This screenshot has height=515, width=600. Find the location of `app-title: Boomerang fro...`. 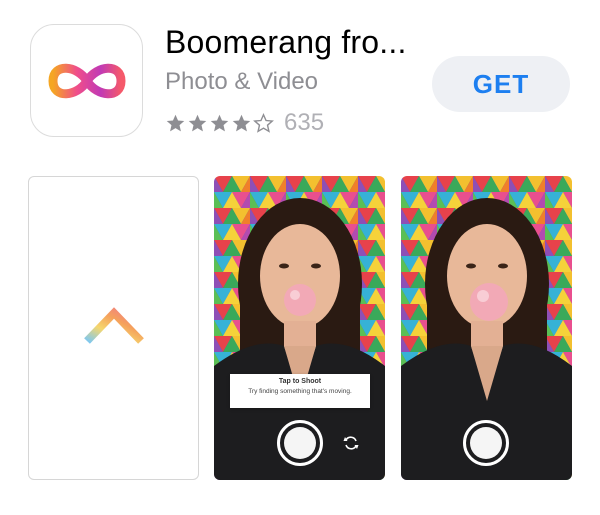

app-title: Boomerang fro... is located at coordinates (286, 42).